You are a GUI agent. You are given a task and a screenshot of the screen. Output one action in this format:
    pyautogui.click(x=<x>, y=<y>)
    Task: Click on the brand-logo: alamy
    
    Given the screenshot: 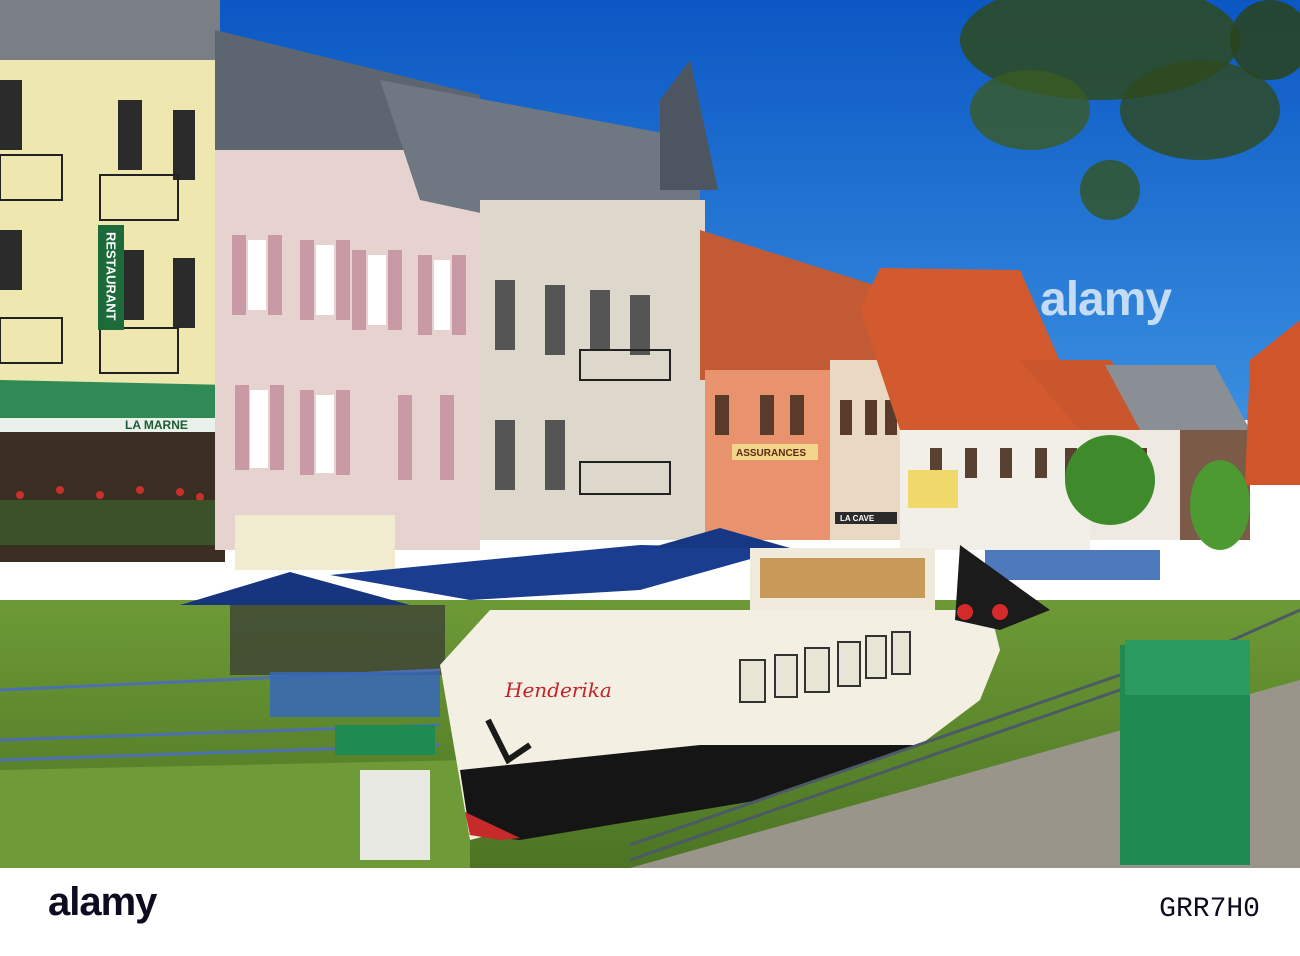 What is the action you would take?
    pyautogui.click(x=102, y=902)
    